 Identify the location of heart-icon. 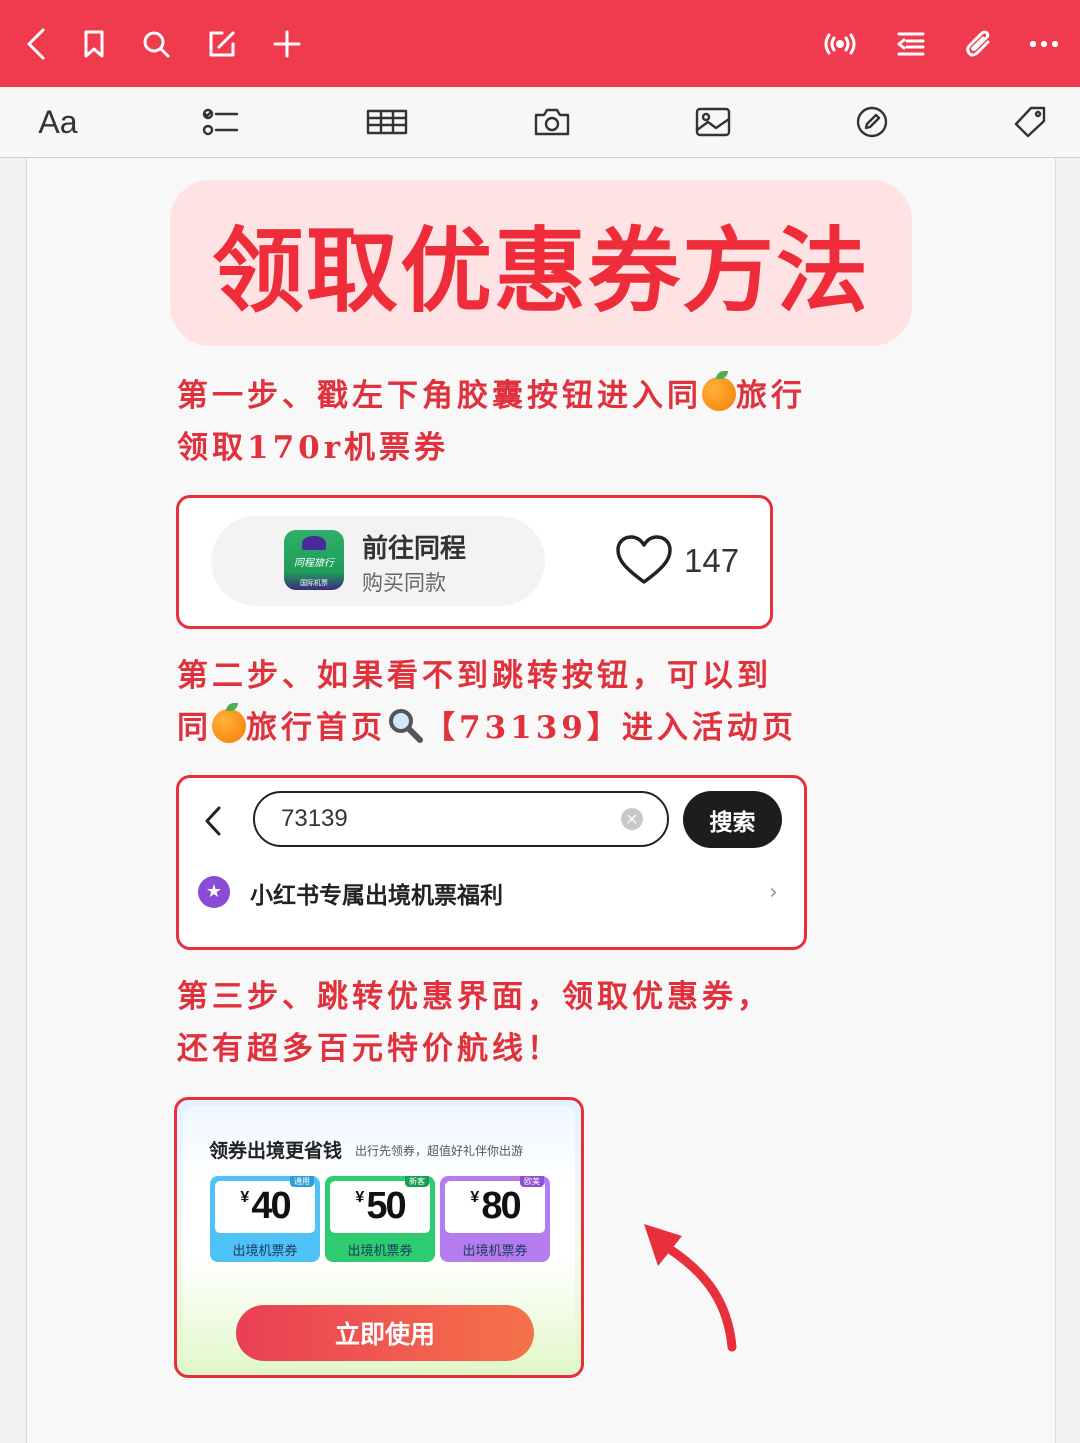
(644, 560).